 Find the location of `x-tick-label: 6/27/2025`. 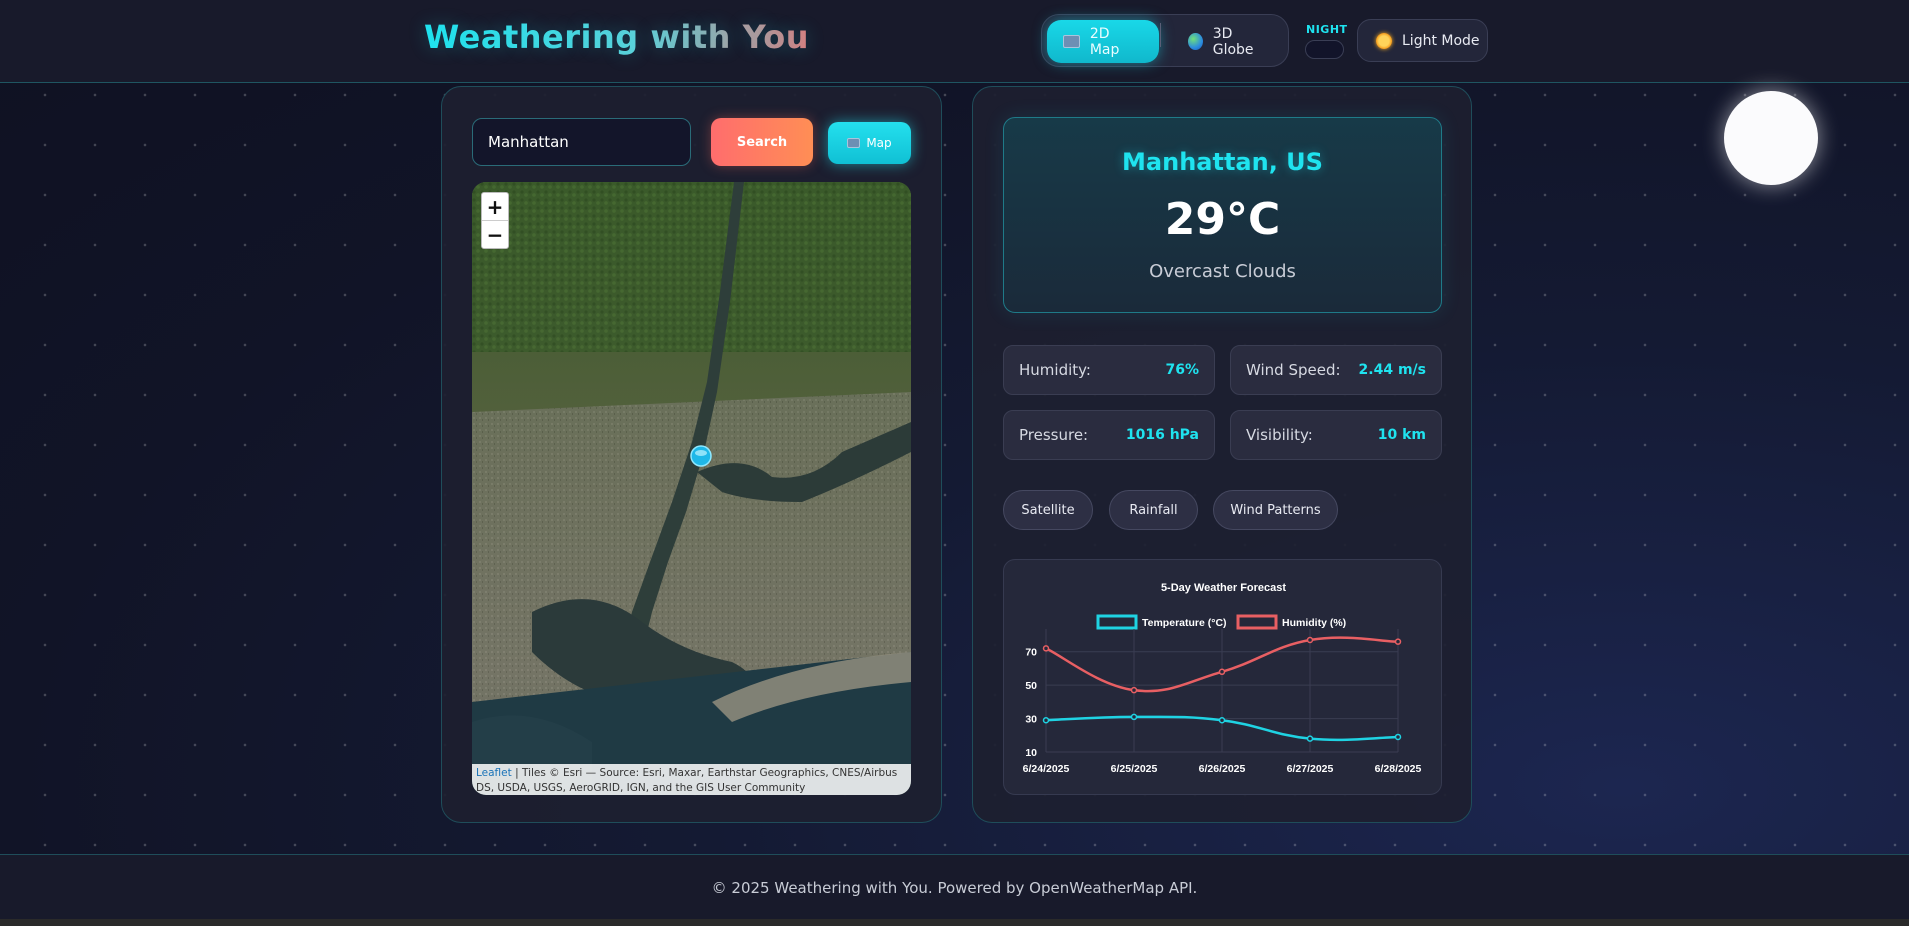

x-tick-label: 6/27/2025 is located at coordinates (1310, 769).